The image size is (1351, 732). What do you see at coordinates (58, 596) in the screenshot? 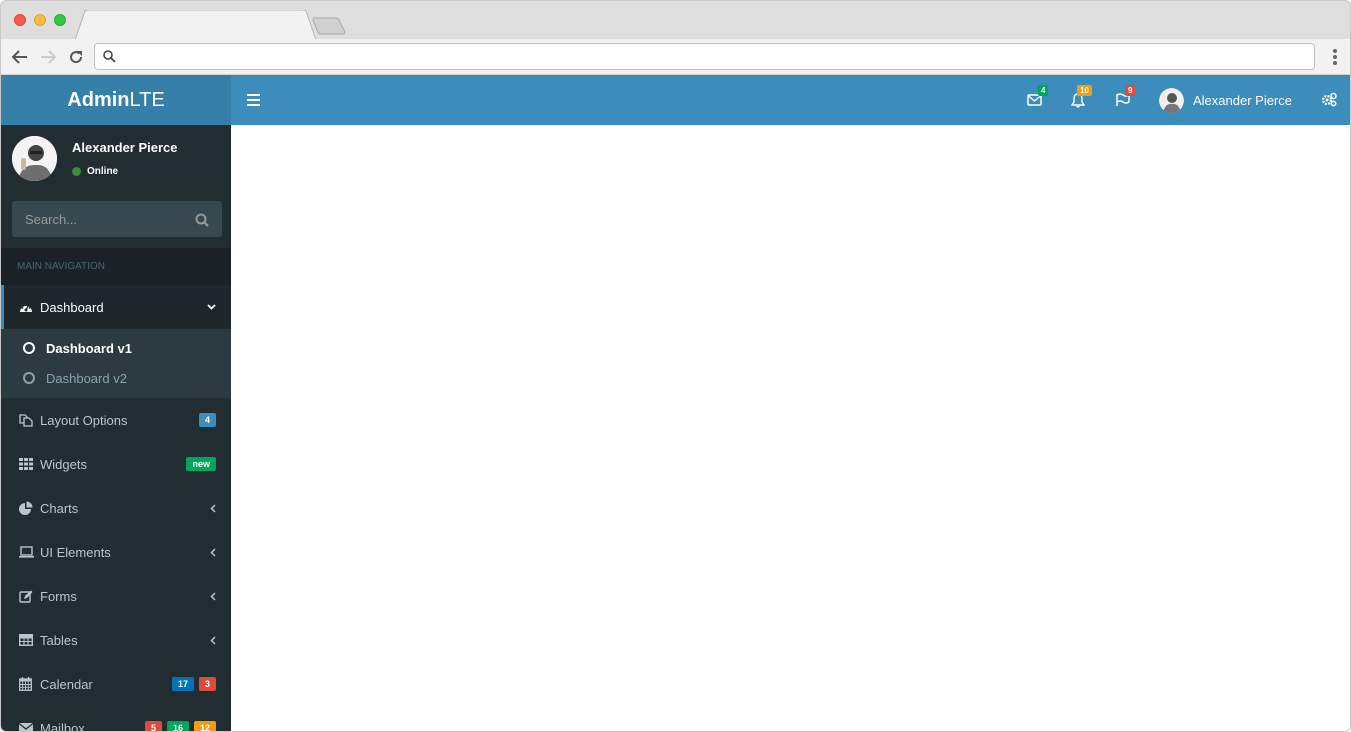
I see `sidebar-item-label: Forms` at bounding box center [58, 596].